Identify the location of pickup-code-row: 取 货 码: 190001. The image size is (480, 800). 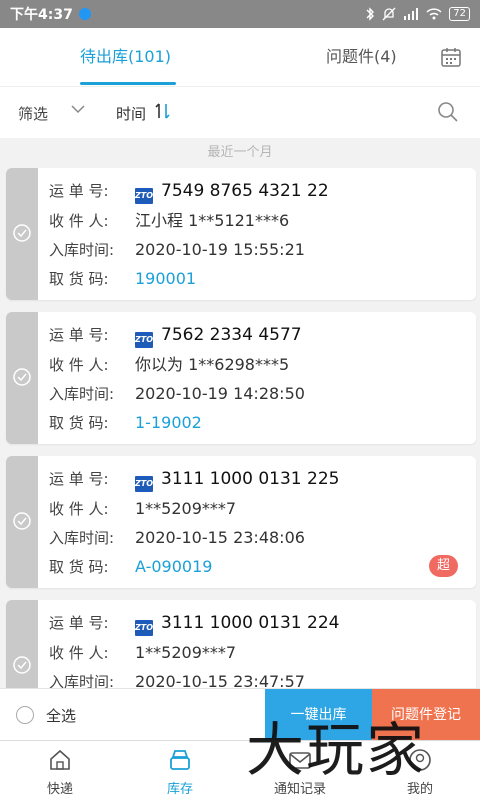
(122, 279).